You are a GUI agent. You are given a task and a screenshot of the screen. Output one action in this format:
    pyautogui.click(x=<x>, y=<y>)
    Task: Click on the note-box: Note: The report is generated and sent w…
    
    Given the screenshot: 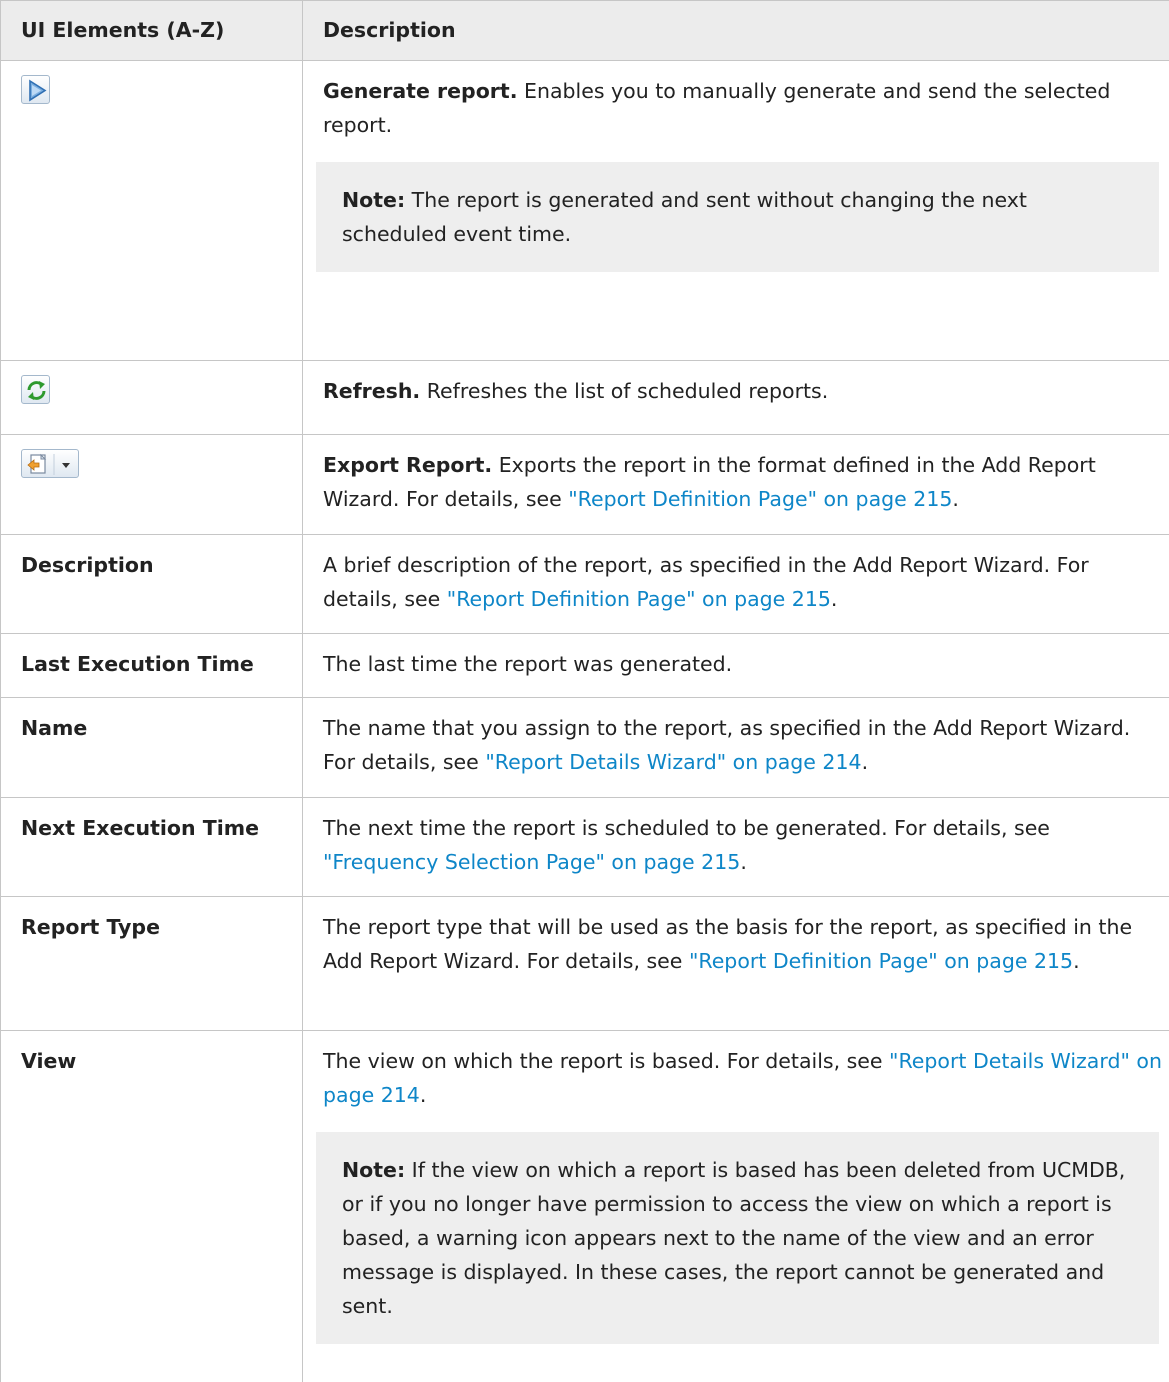 What is the action you would take?
    pyautogui.click(x=737, y=217)
    